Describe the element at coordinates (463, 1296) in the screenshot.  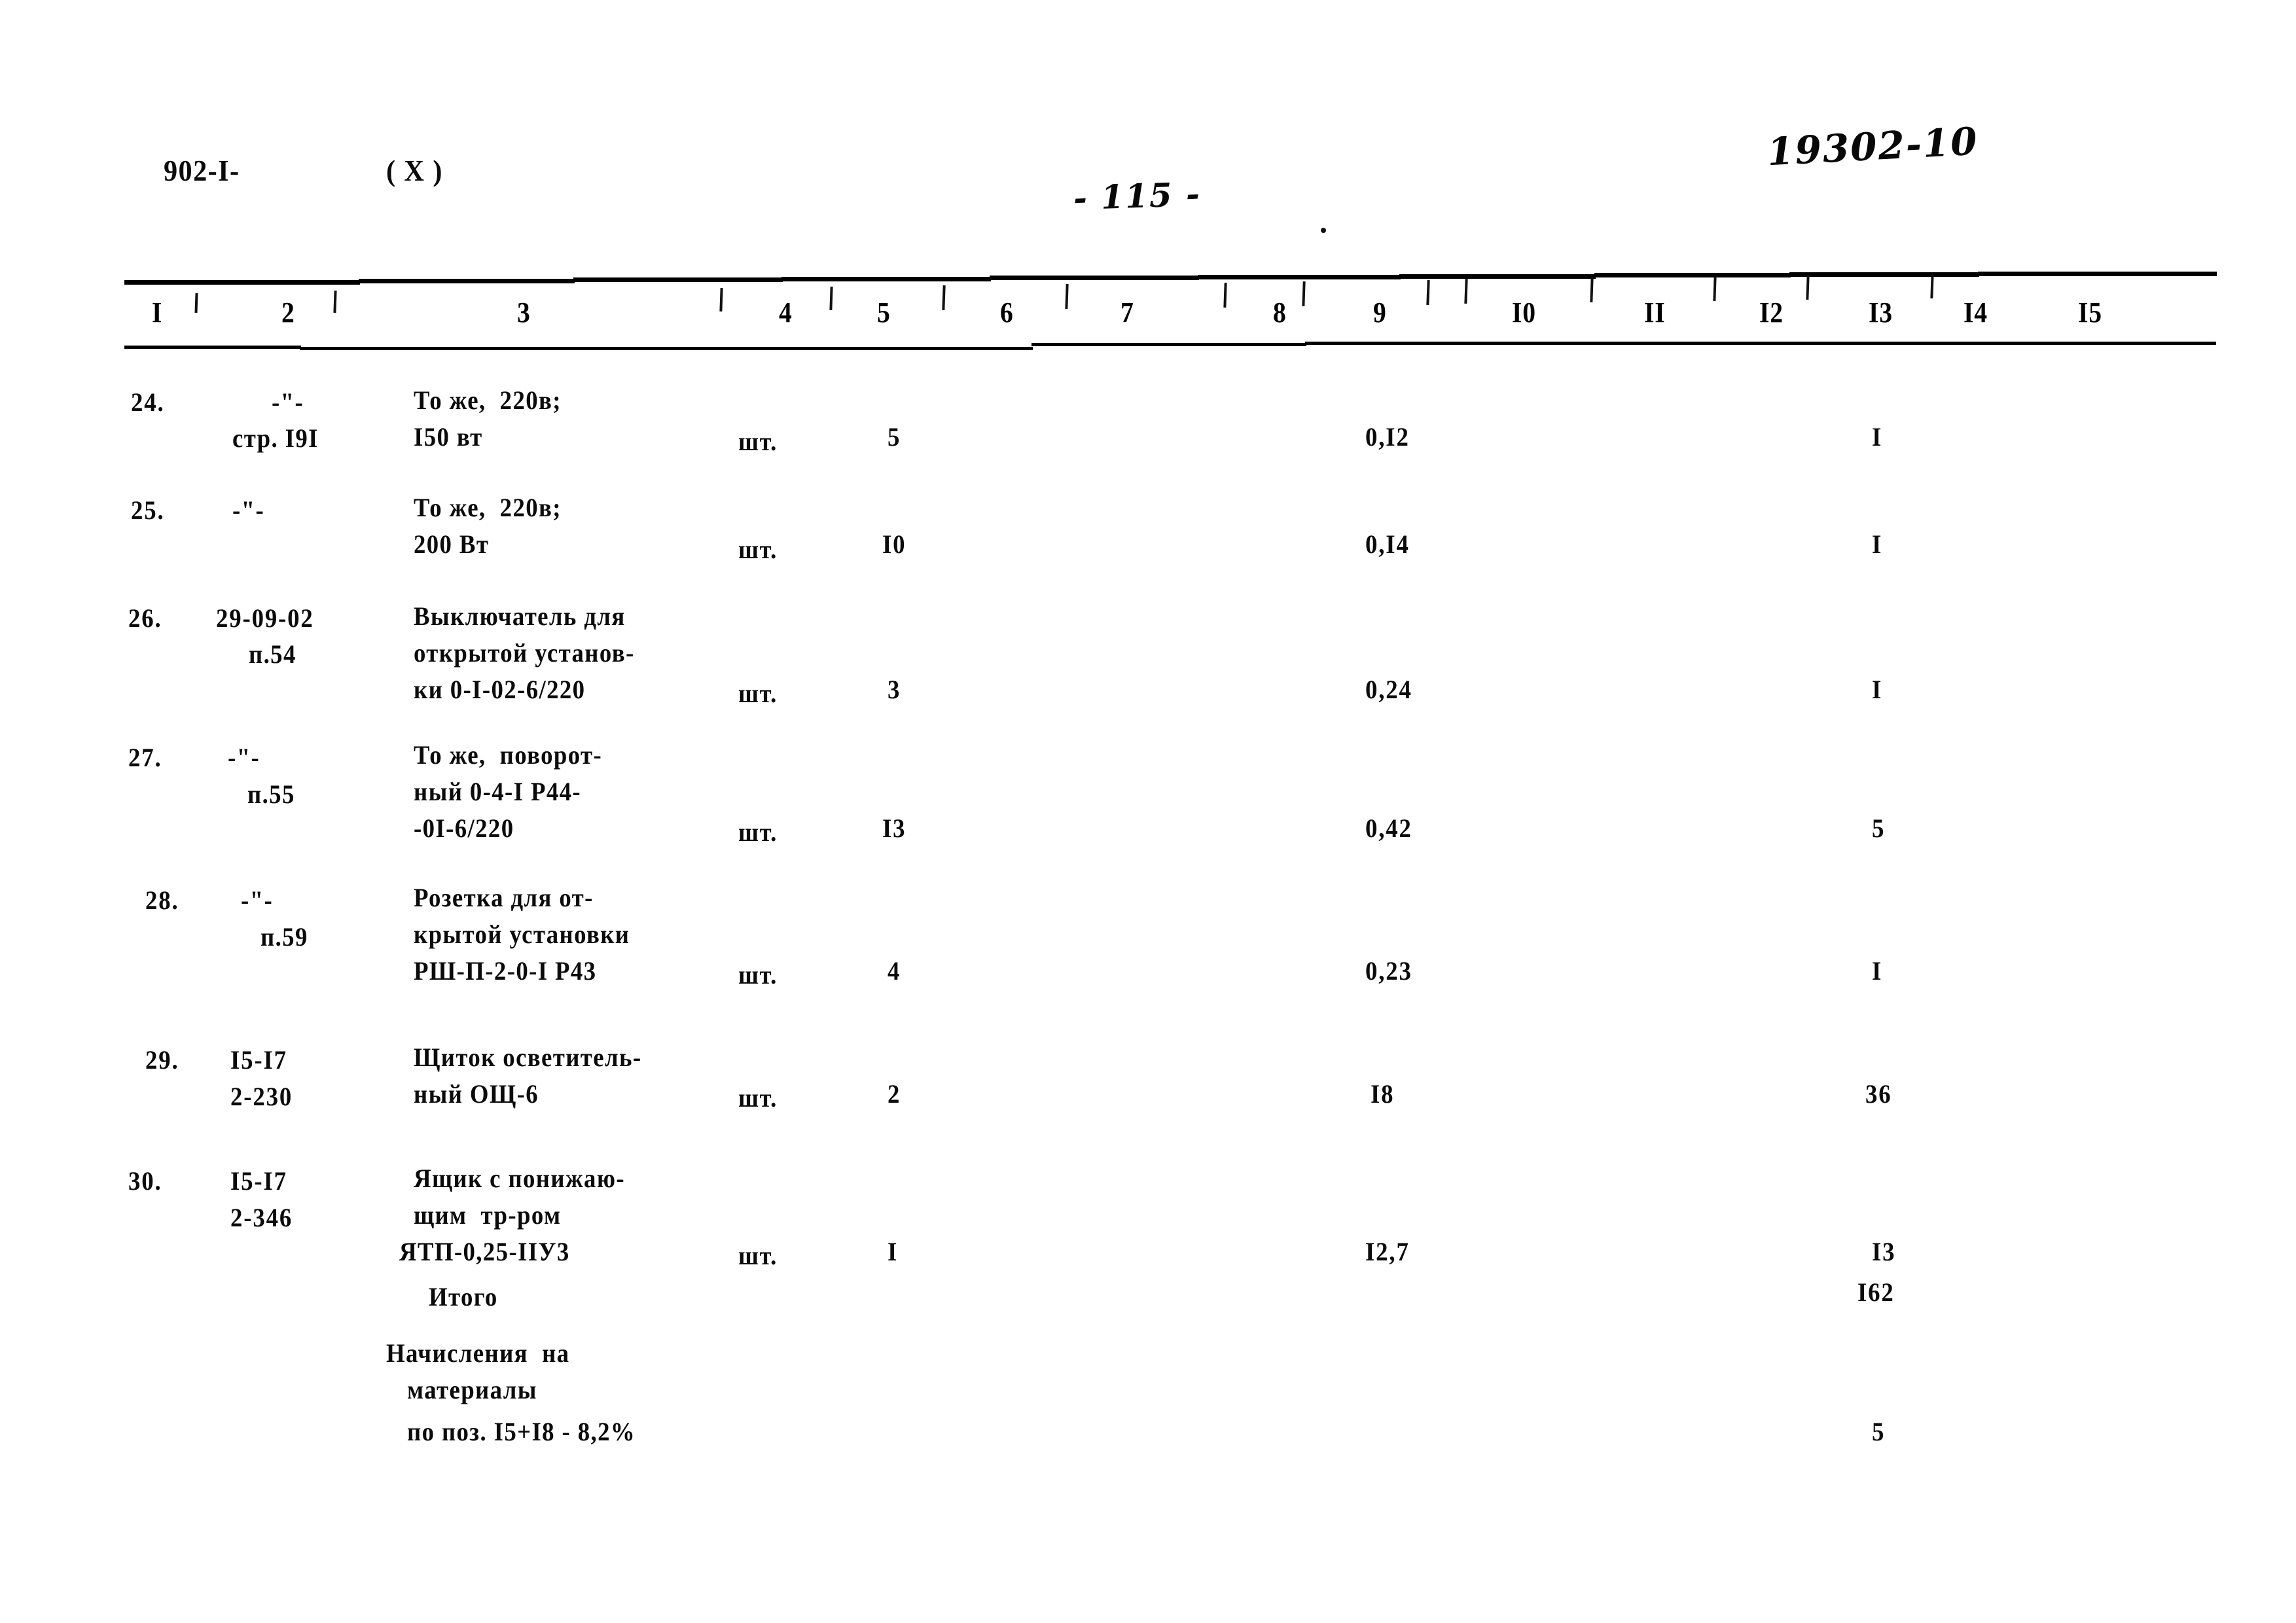
I see `summary-label: Итого` at that location.